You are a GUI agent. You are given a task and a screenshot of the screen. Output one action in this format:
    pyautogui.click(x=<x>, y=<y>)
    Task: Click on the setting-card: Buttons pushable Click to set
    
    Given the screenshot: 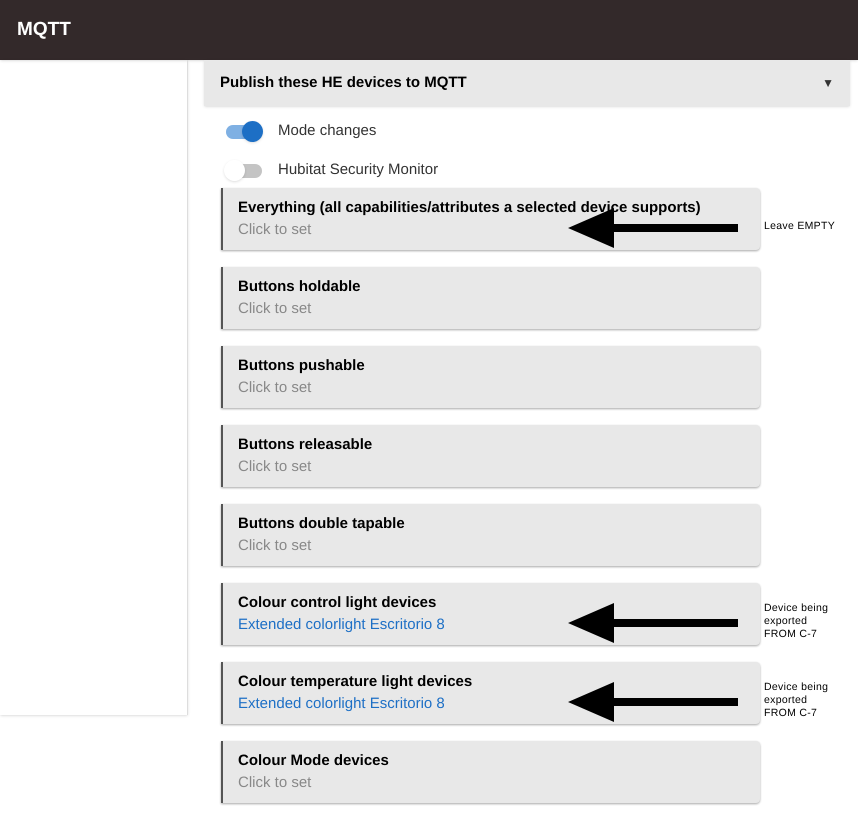 What is the action you would take?
    pyautogui.click(x=490, y=377)
    